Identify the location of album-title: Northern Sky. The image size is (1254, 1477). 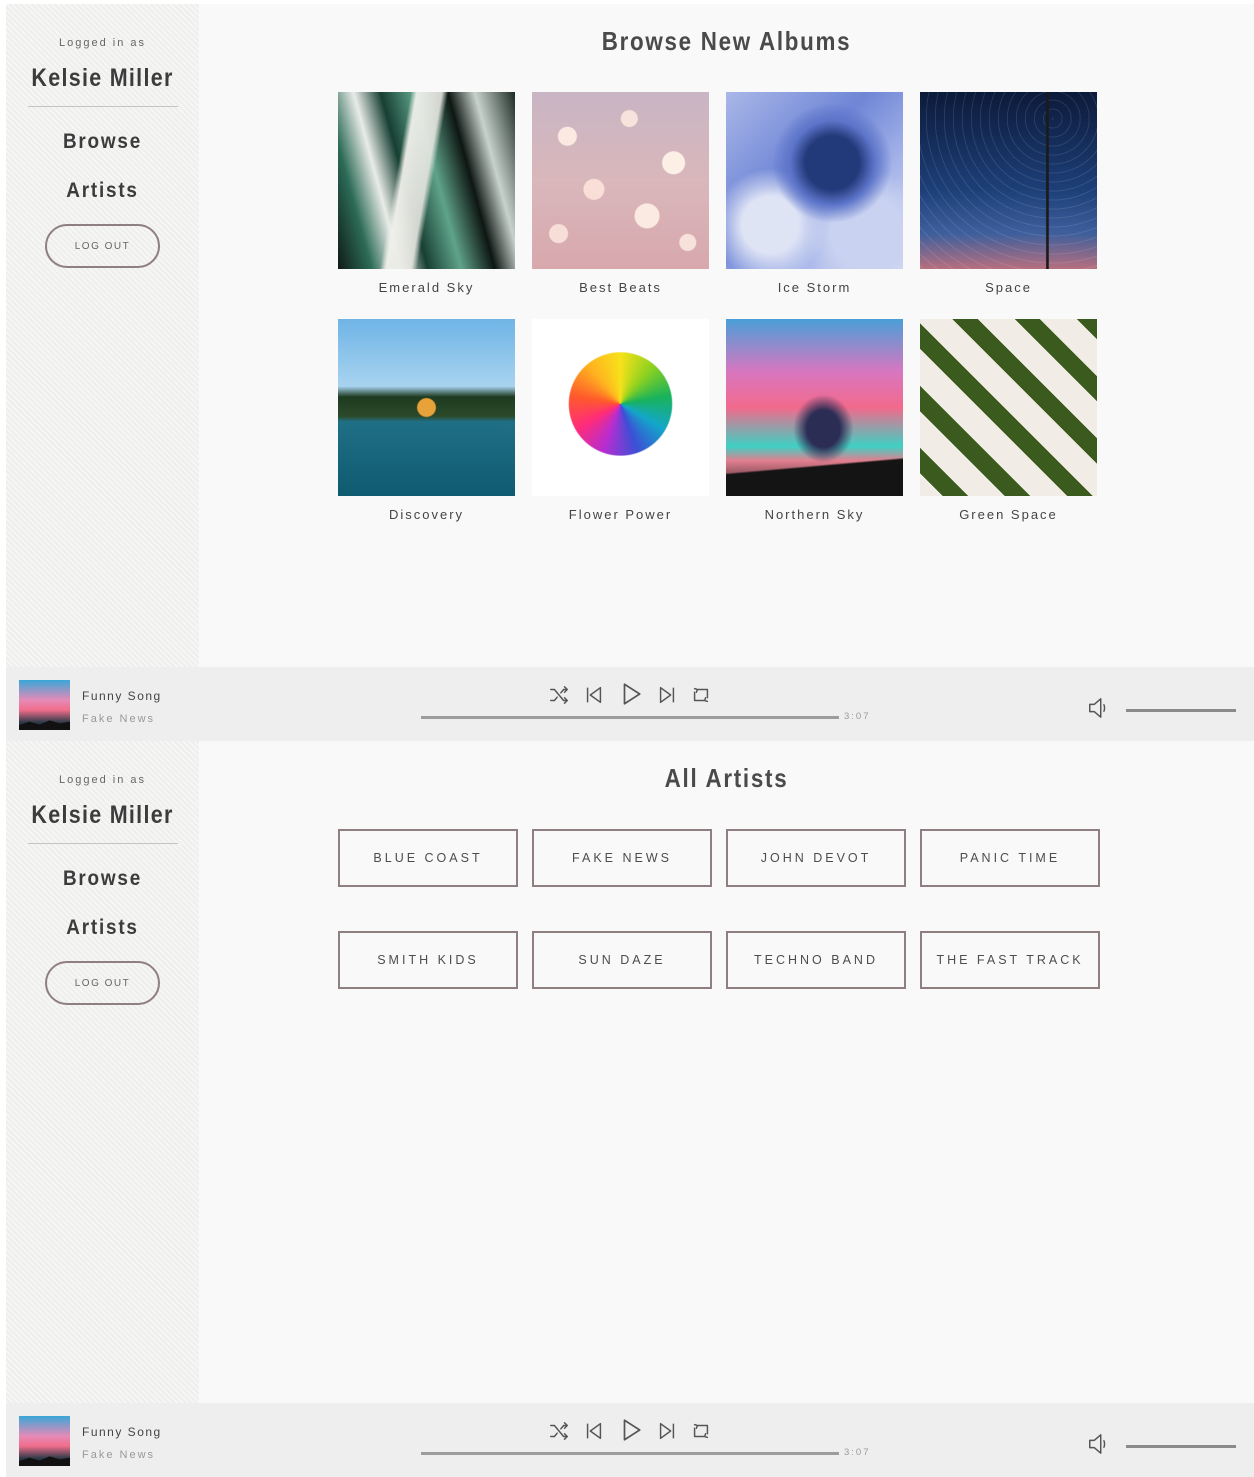
(814, 514).